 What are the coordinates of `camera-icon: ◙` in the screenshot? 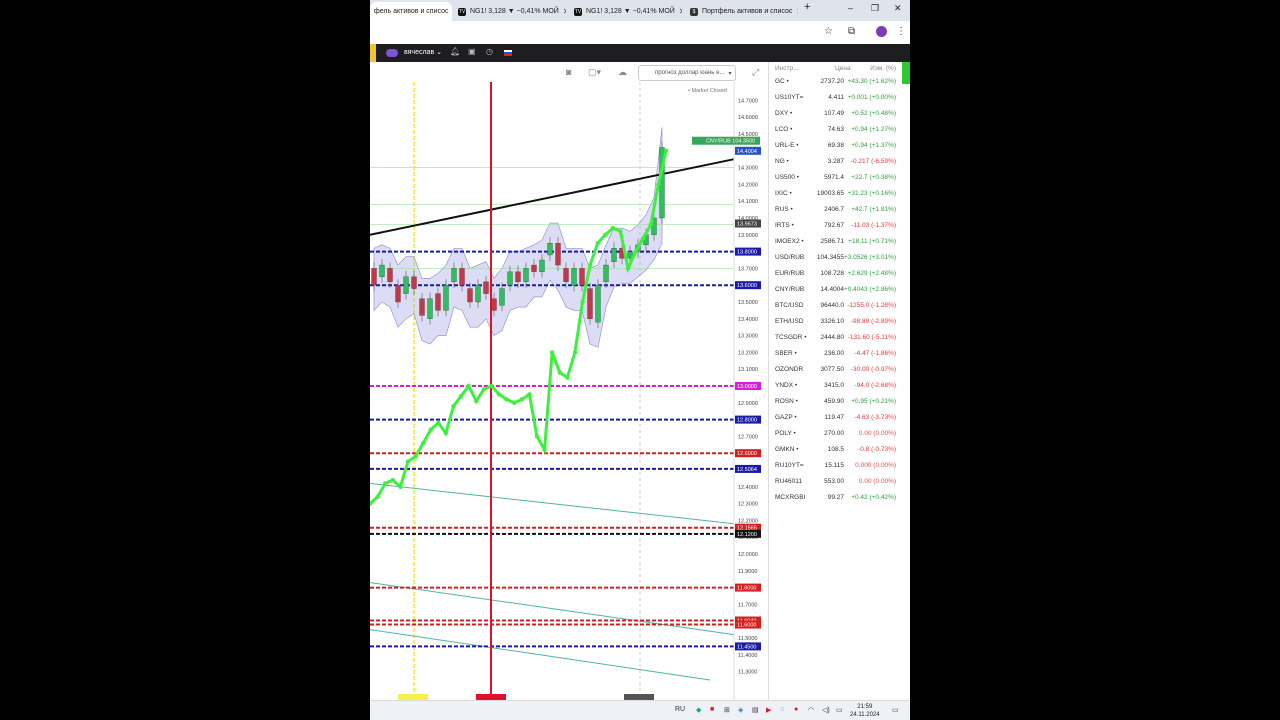 It's located at (568, 72).